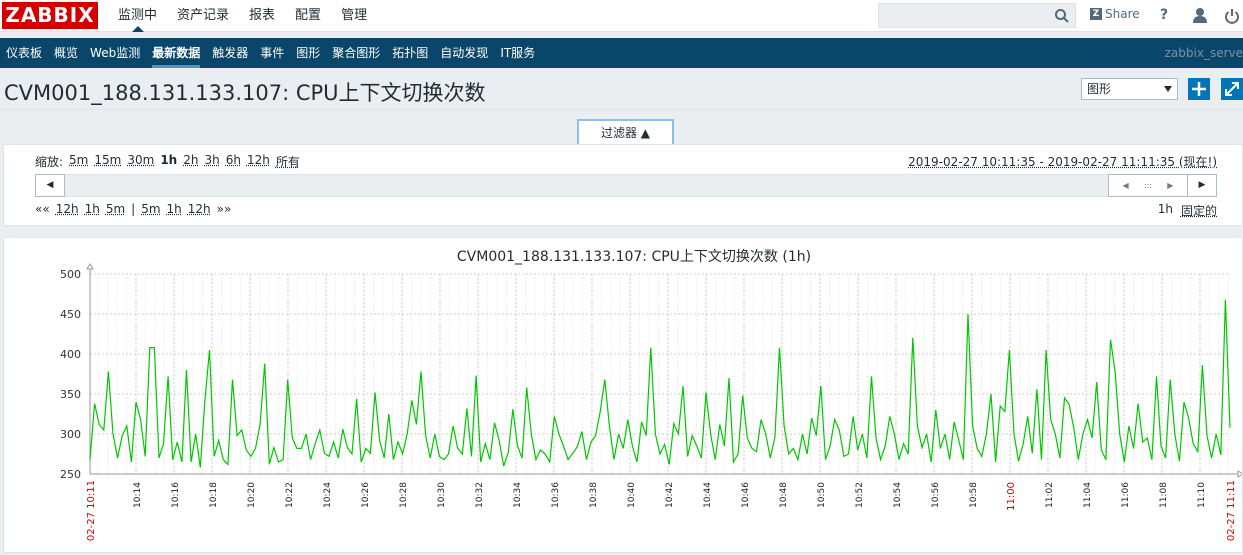  Describe the element at coordinates (632, 495) in the screenshot. I see `x-tick-label: 10:40` at that location.